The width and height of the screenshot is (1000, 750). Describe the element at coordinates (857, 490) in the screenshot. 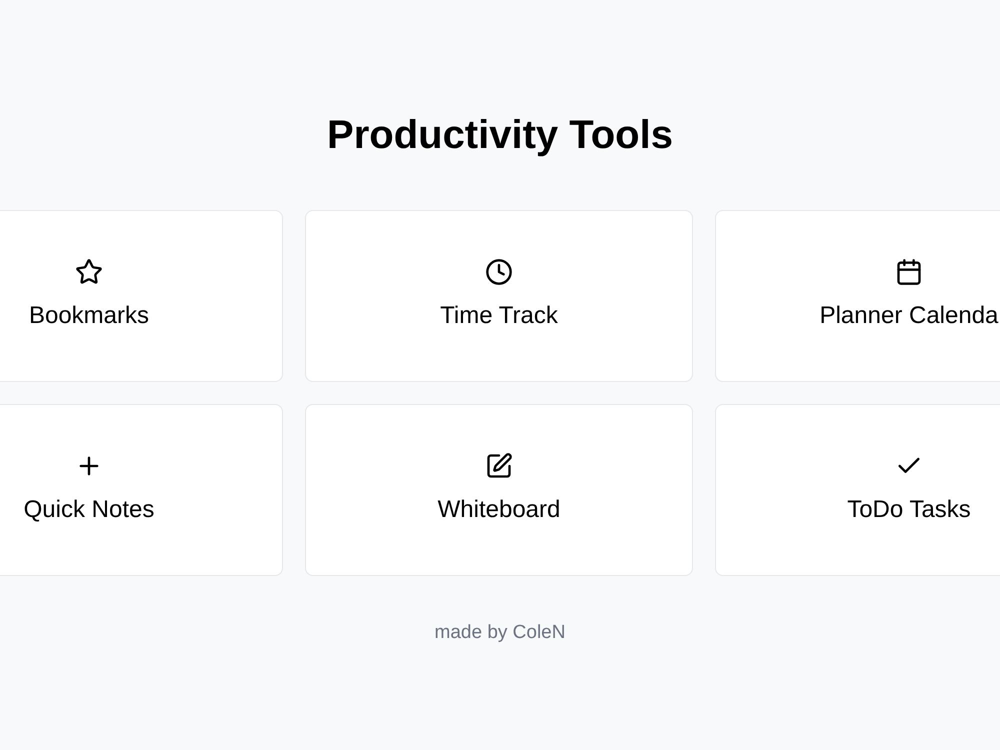

I see `tool-card: ToDo Tasks` at that location.